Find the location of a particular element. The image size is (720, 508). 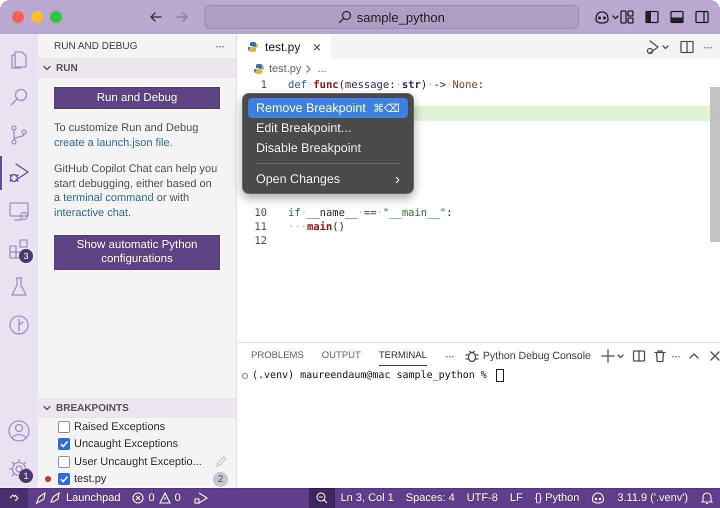

zoom-out-icon is located at coordinates (322, 498).